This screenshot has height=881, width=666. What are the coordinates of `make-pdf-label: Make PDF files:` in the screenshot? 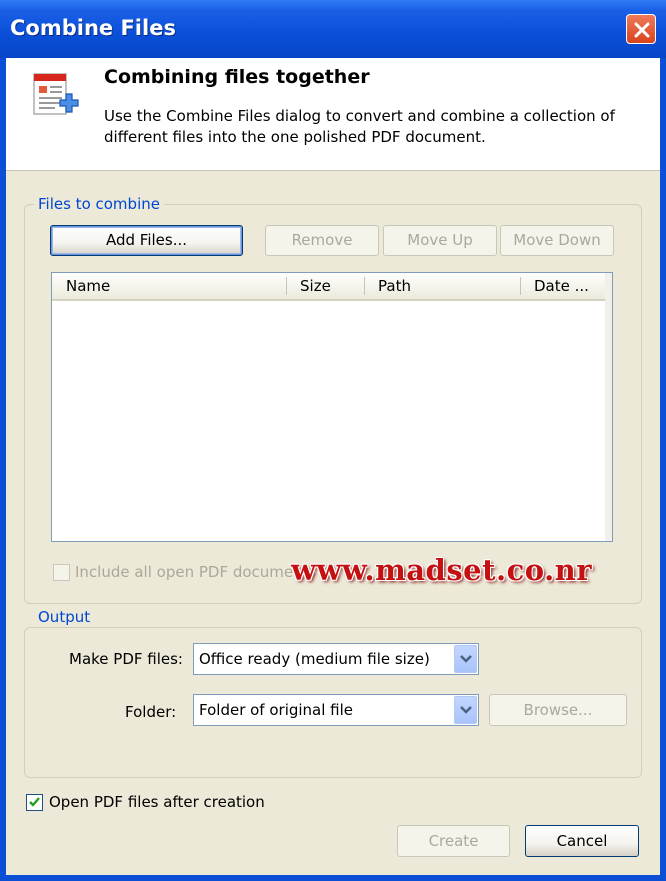 It's located at (126, 659).